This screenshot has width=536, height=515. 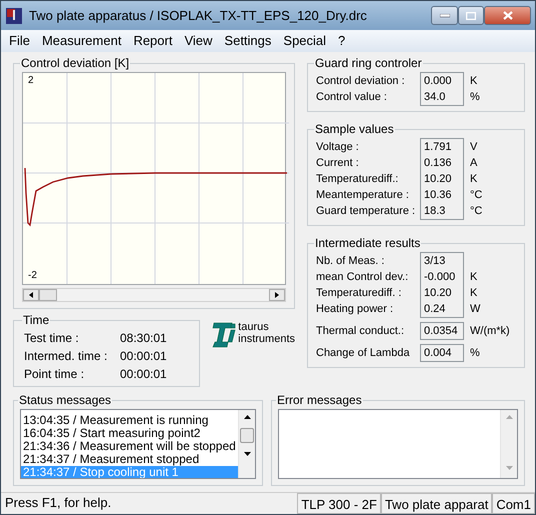 What do you see at coordinates (359, 293) in the screenshot?
I see `field-label: Temperaturediff. :` at bounding box center [359, 293].